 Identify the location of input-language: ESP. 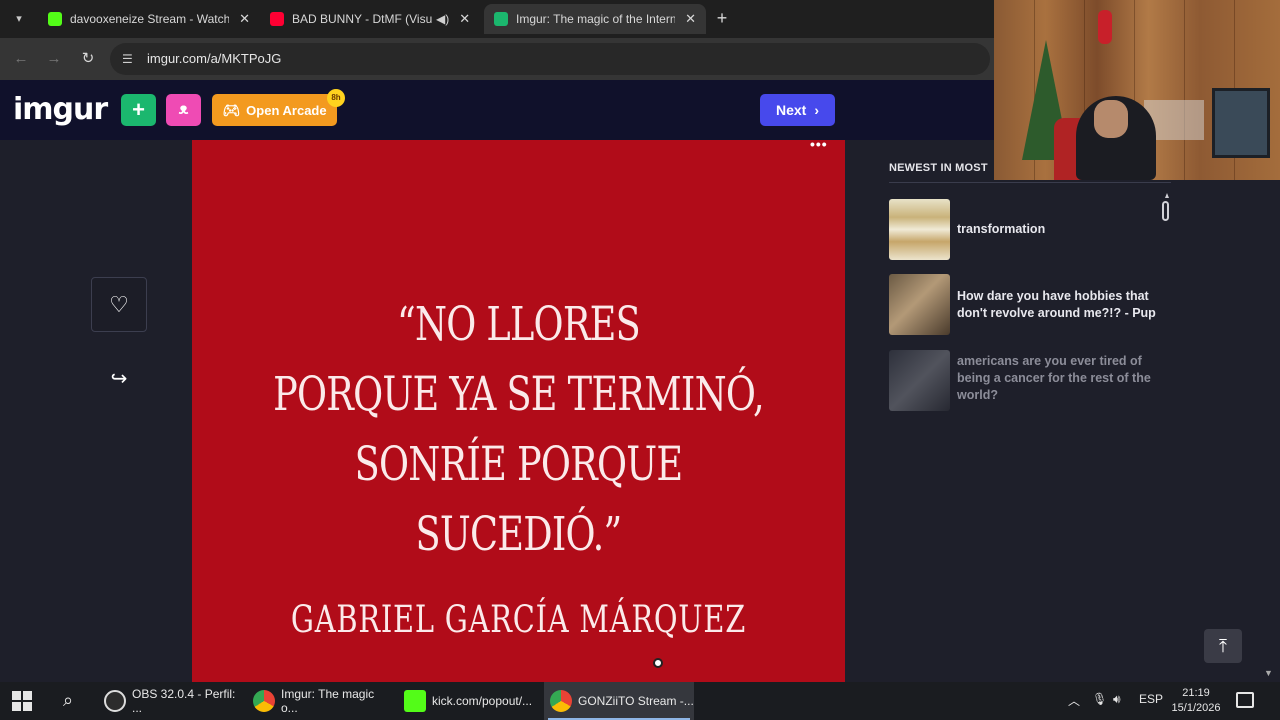
(1151, 699).